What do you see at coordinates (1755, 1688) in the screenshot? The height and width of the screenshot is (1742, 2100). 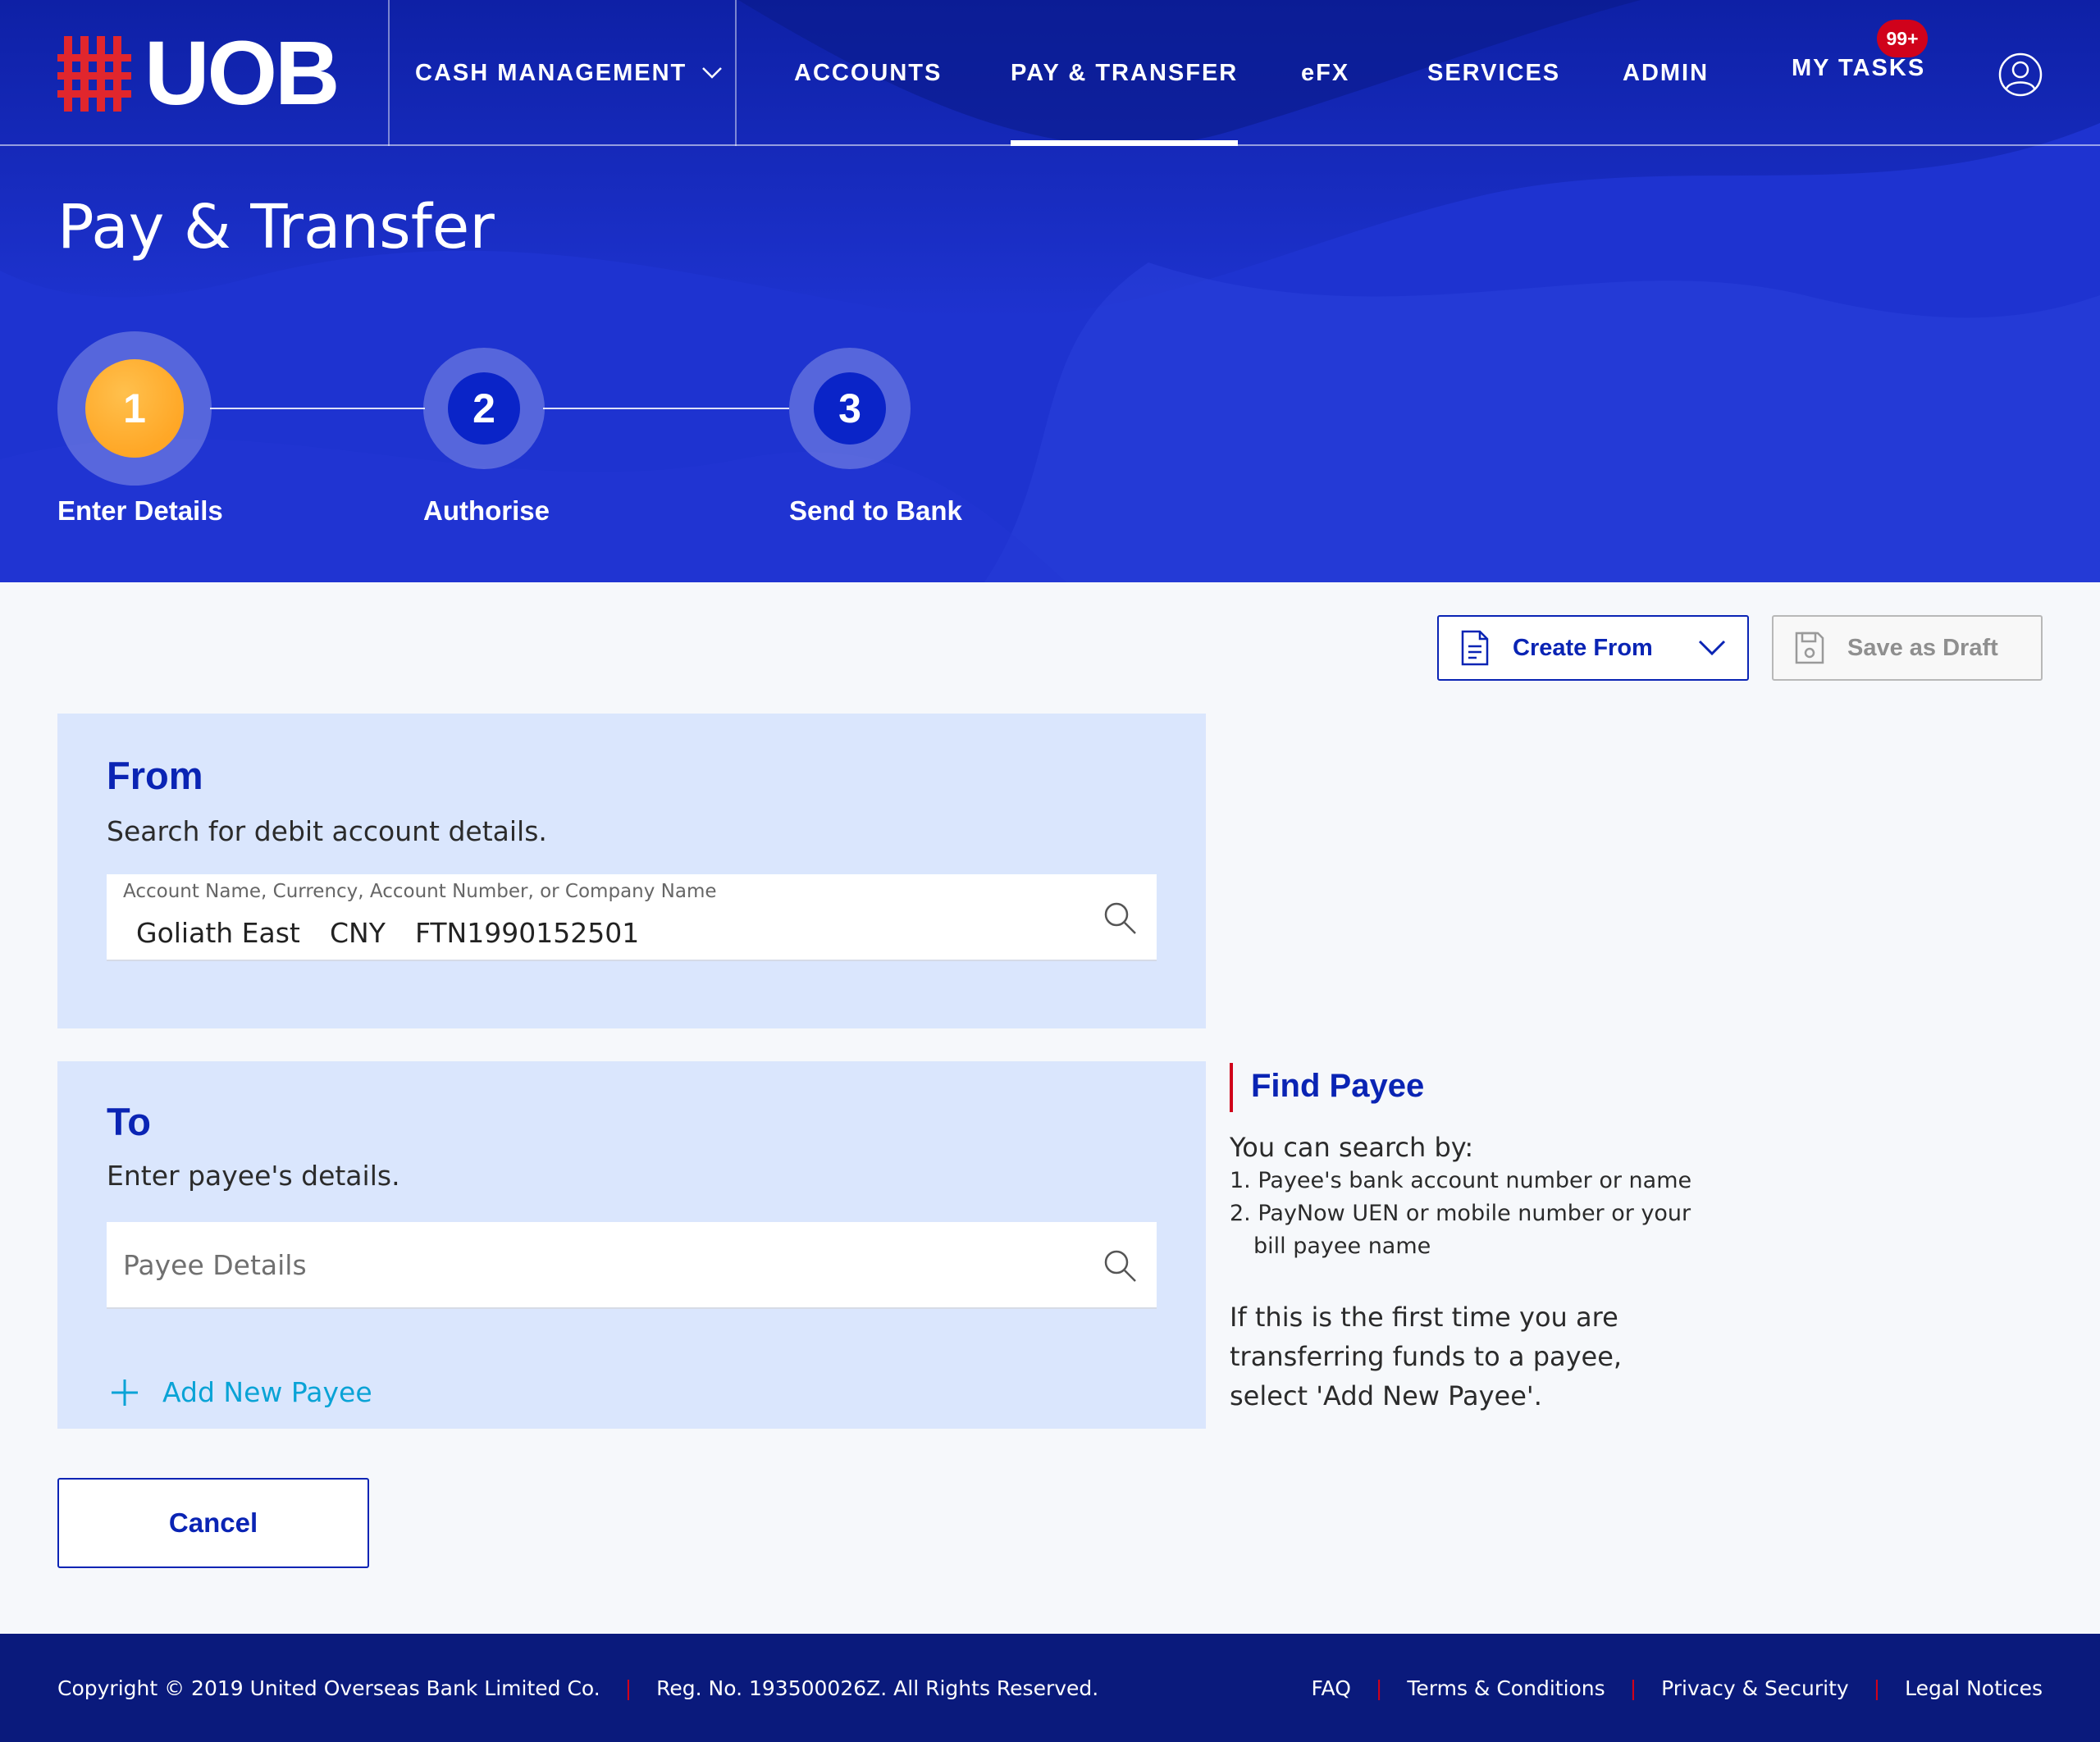 I see `footer-link-privacy: Privacy & Security` at bounding box center [1755, 1688].